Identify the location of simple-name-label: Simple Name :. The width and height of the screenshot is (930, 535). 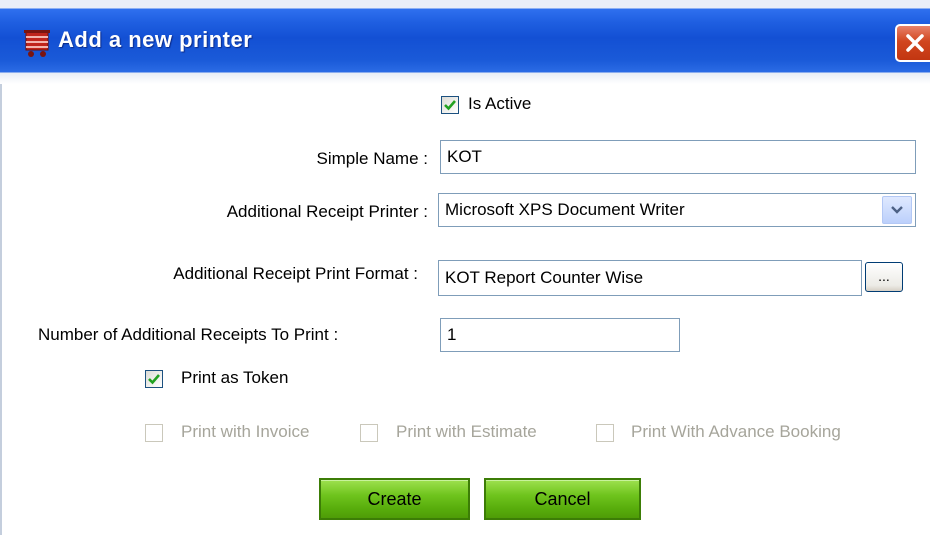
(372, 158).